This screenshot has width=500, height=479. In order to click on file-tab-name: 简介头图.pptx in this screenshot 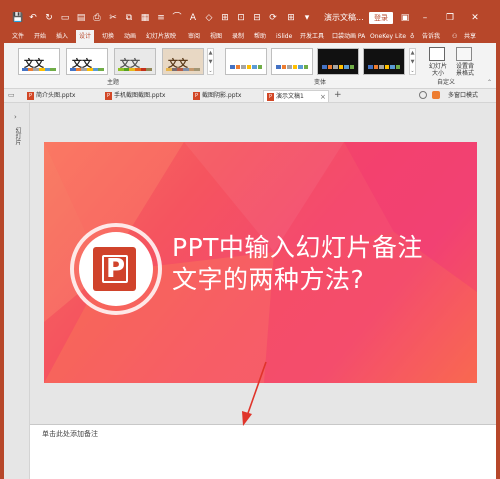, I will do `click(56, 95)`.